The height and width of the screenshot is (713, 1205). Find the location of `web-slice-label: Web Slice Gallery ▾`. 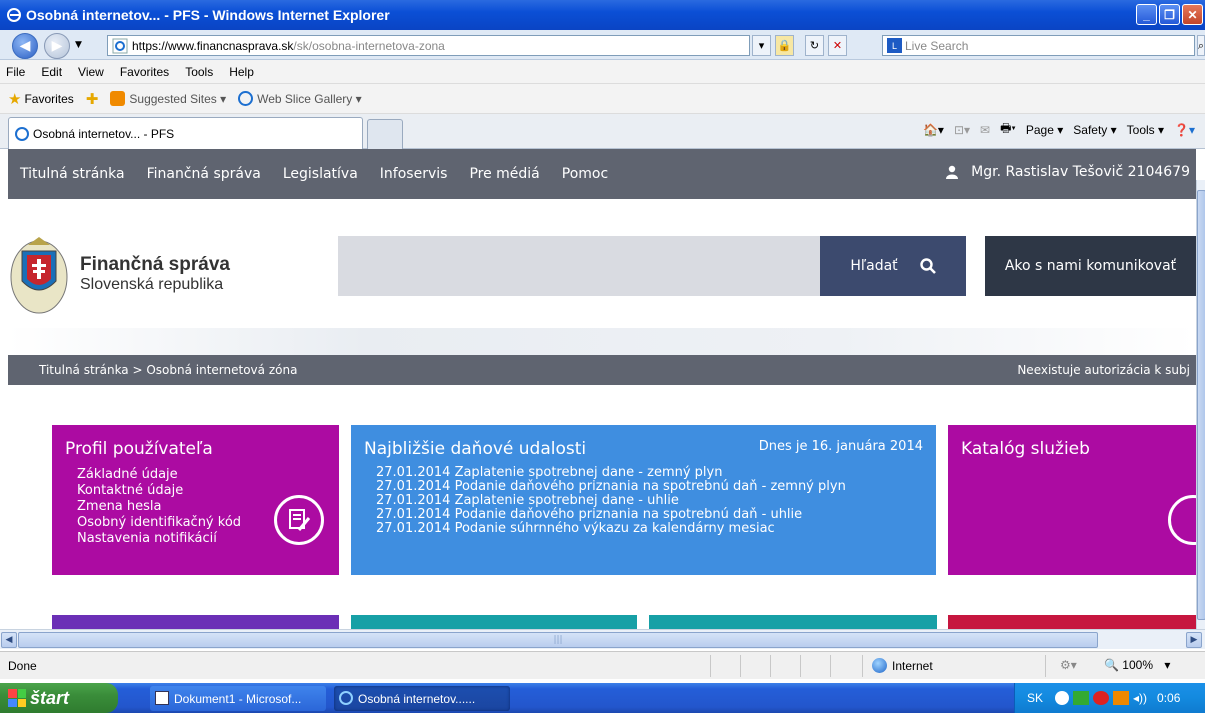

web-slice-label: Web Slice Gallery ▾ is located at coordinates (309, 98).